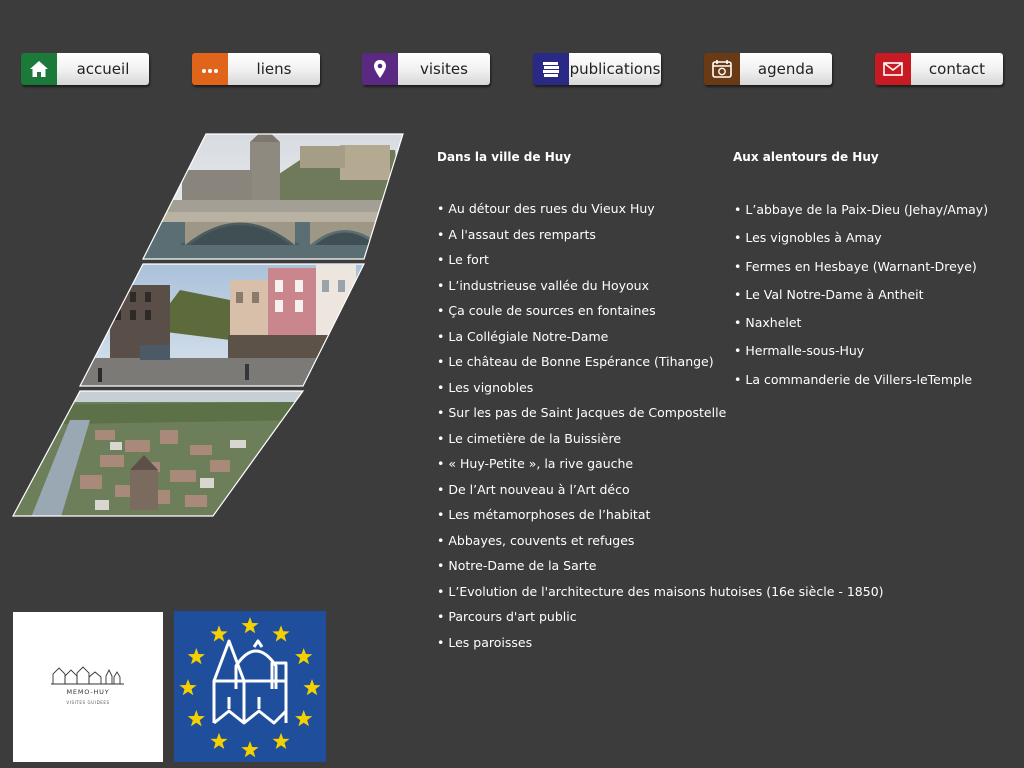 Image resolution: width=1024 pixels, height=768 pixels. I want to click on around-visit-item-label: Hermalle-sous-Huy, so click(805, 351).